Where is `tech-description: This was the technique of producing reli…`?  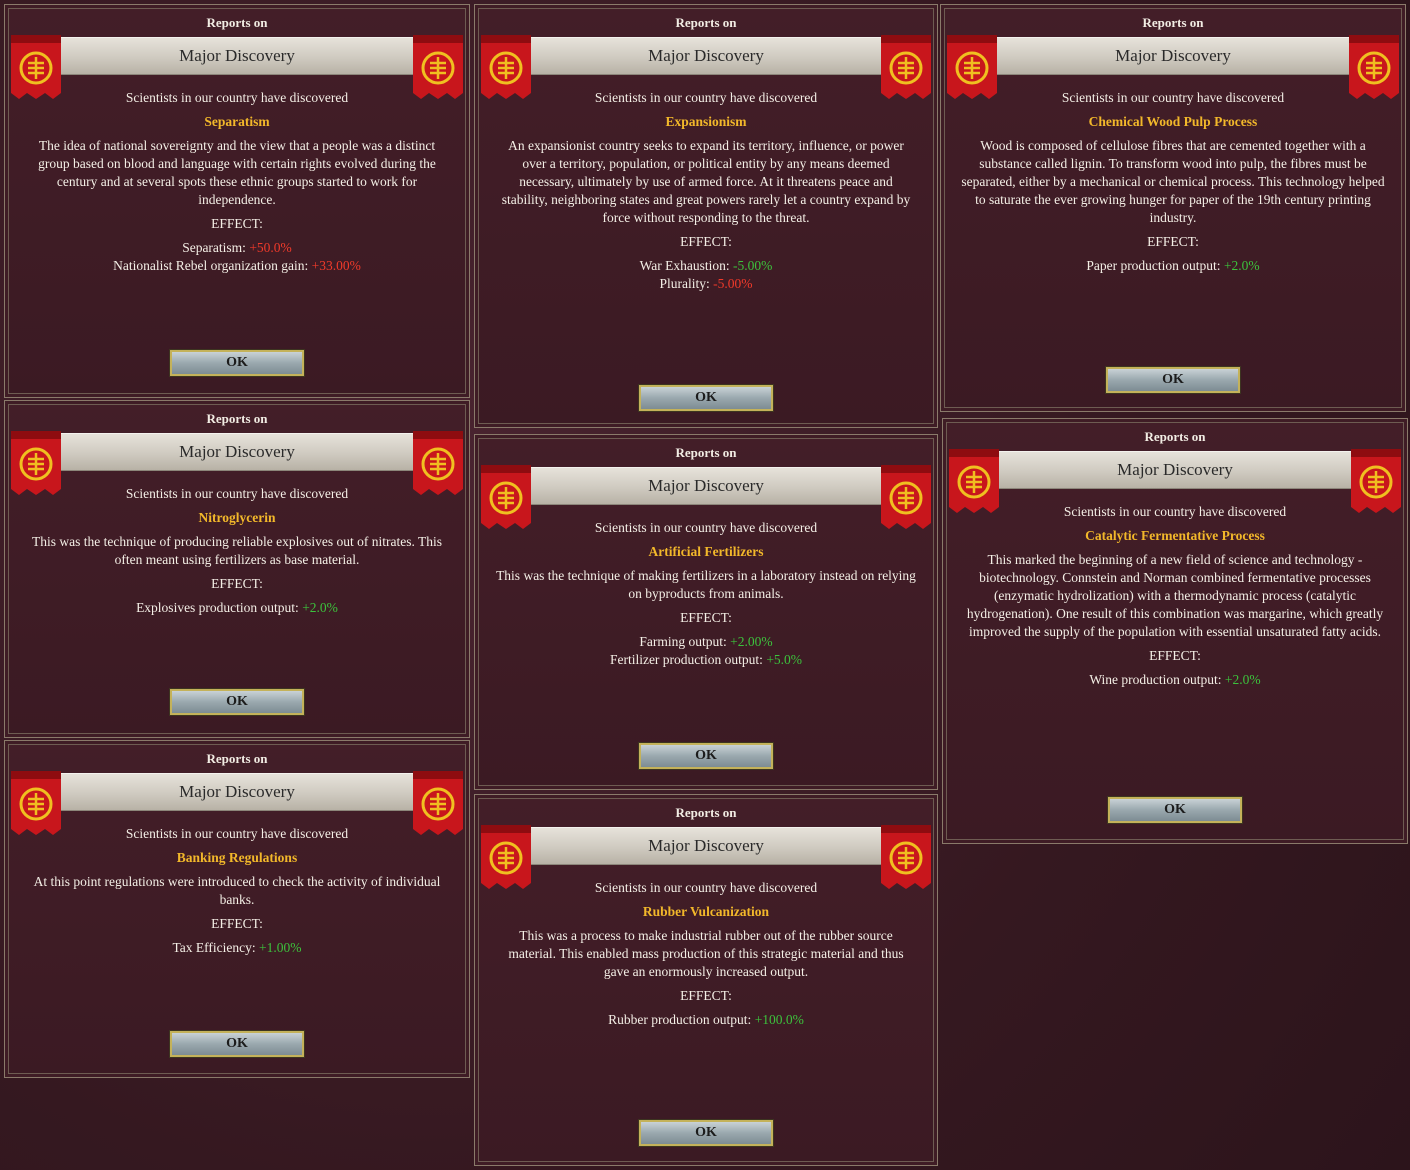
tech-description: This was the technique of producing reli… is located at coordinates (237, 550).